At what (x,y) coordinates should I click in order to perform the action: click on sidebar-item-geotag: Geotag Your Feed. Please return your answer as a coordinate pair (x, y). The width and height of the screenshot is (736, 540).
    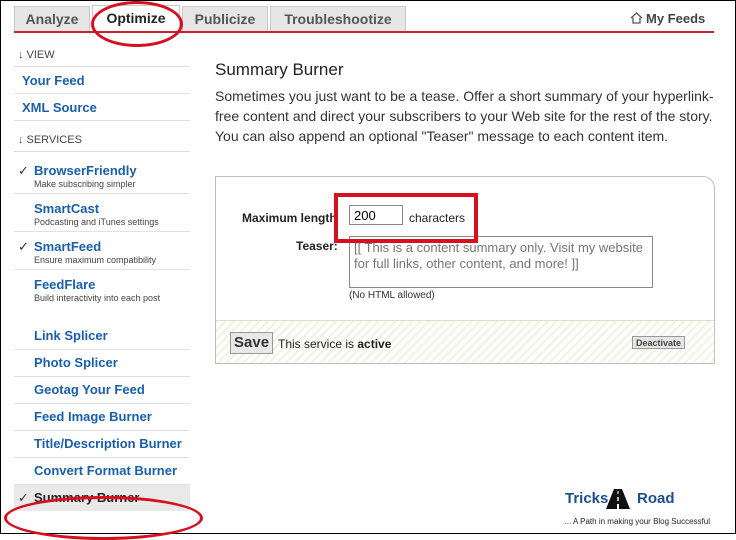
    Looking at the image, I should click on (102, 390).